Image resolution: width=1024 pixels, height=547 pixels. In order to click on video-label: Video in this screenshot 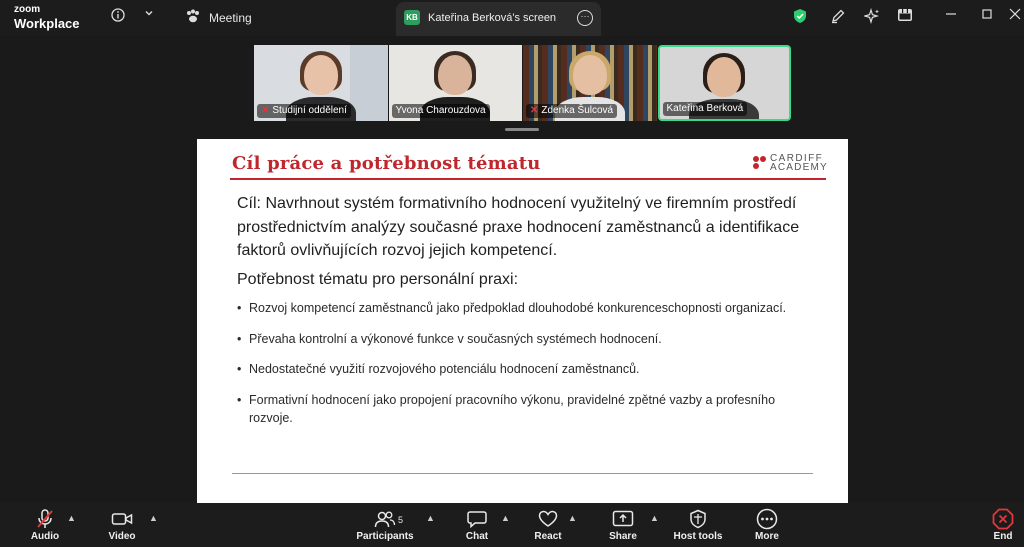, I will do `click(122, 536)`.